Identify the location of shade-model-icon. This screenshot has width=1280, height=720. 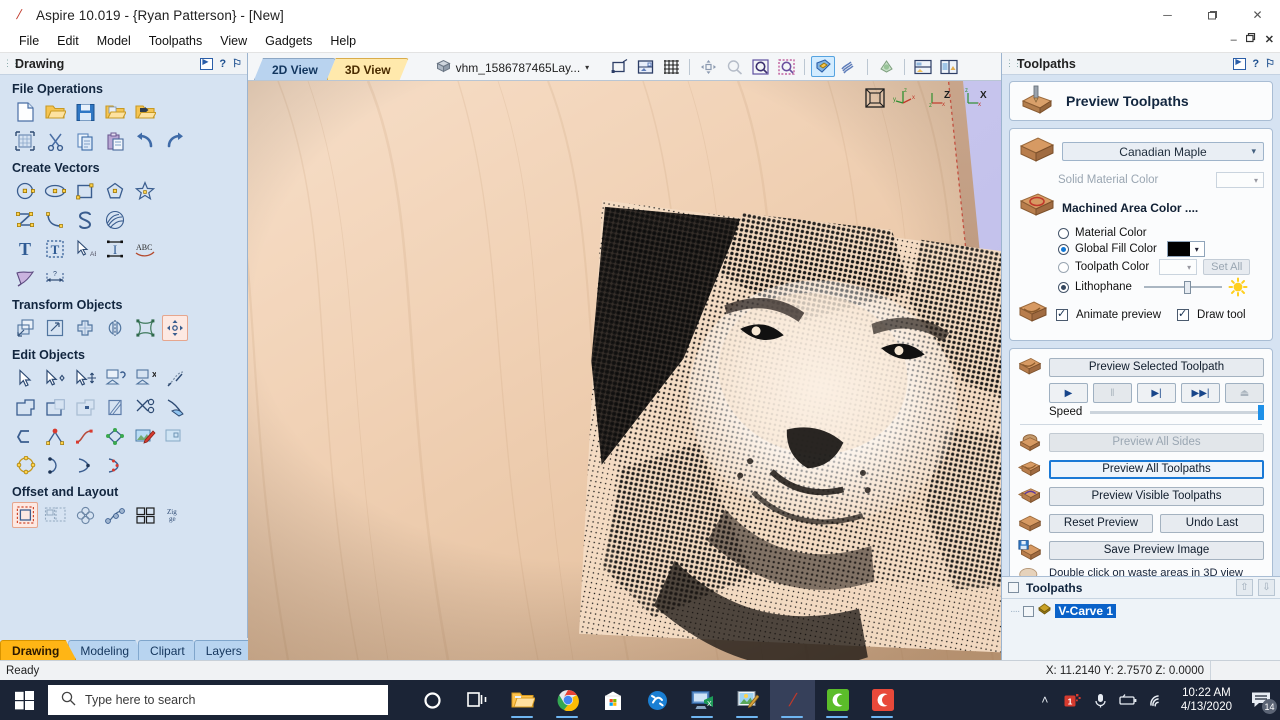
(823, 66).